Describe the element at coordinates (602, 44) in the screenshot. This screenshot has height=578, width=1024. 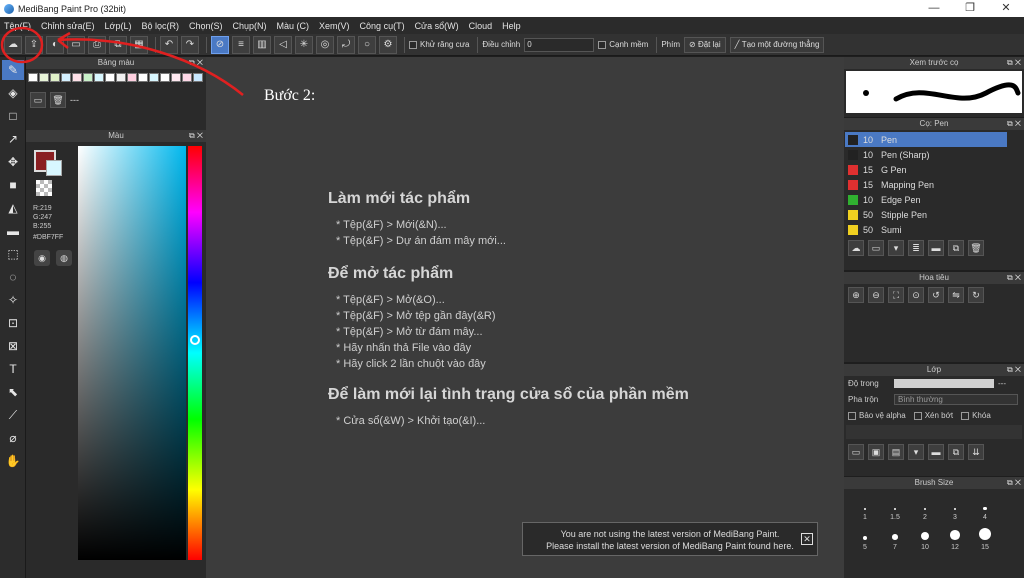
I see `soft-edge-checkbox` at that location.